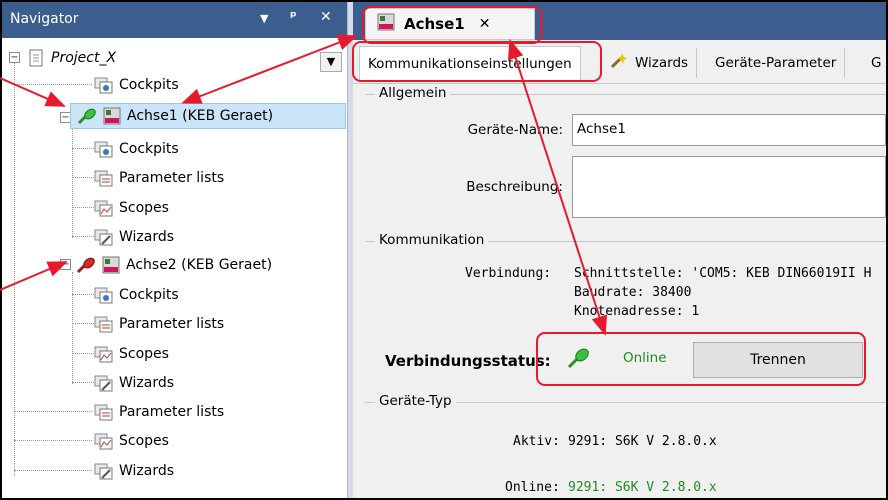 The image size is (888, 500). Describe the element at coordinates (662, 63) in the screenshot. I see `tab-label: Wizards` at that location.